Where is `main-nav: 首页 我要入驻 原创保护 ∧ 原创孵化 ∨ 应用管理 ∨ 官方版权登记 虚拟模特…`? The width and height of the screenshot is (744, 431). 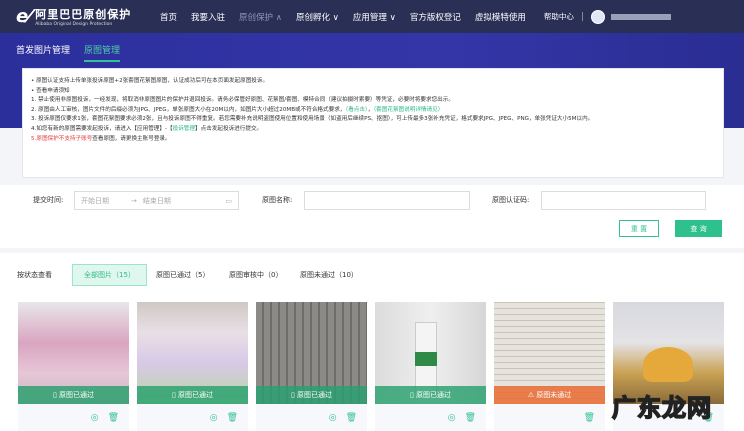 main-nav: 首页 我要入驻 原创保护 ∧ 原创孵化 ∨ 应用管理 ∨ 官方版权登记 虚拟模特… is located at coordinates (350, 17).